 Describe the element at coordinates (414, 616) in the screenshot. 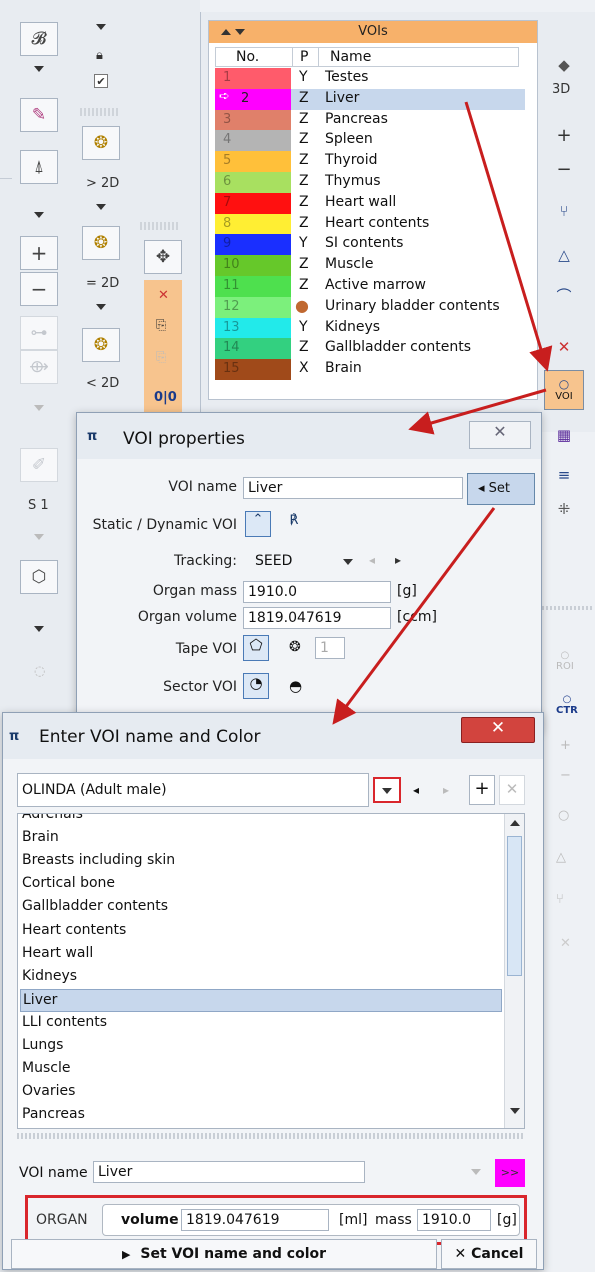

I see `arrow-set-to-enter-dialog` at that location.